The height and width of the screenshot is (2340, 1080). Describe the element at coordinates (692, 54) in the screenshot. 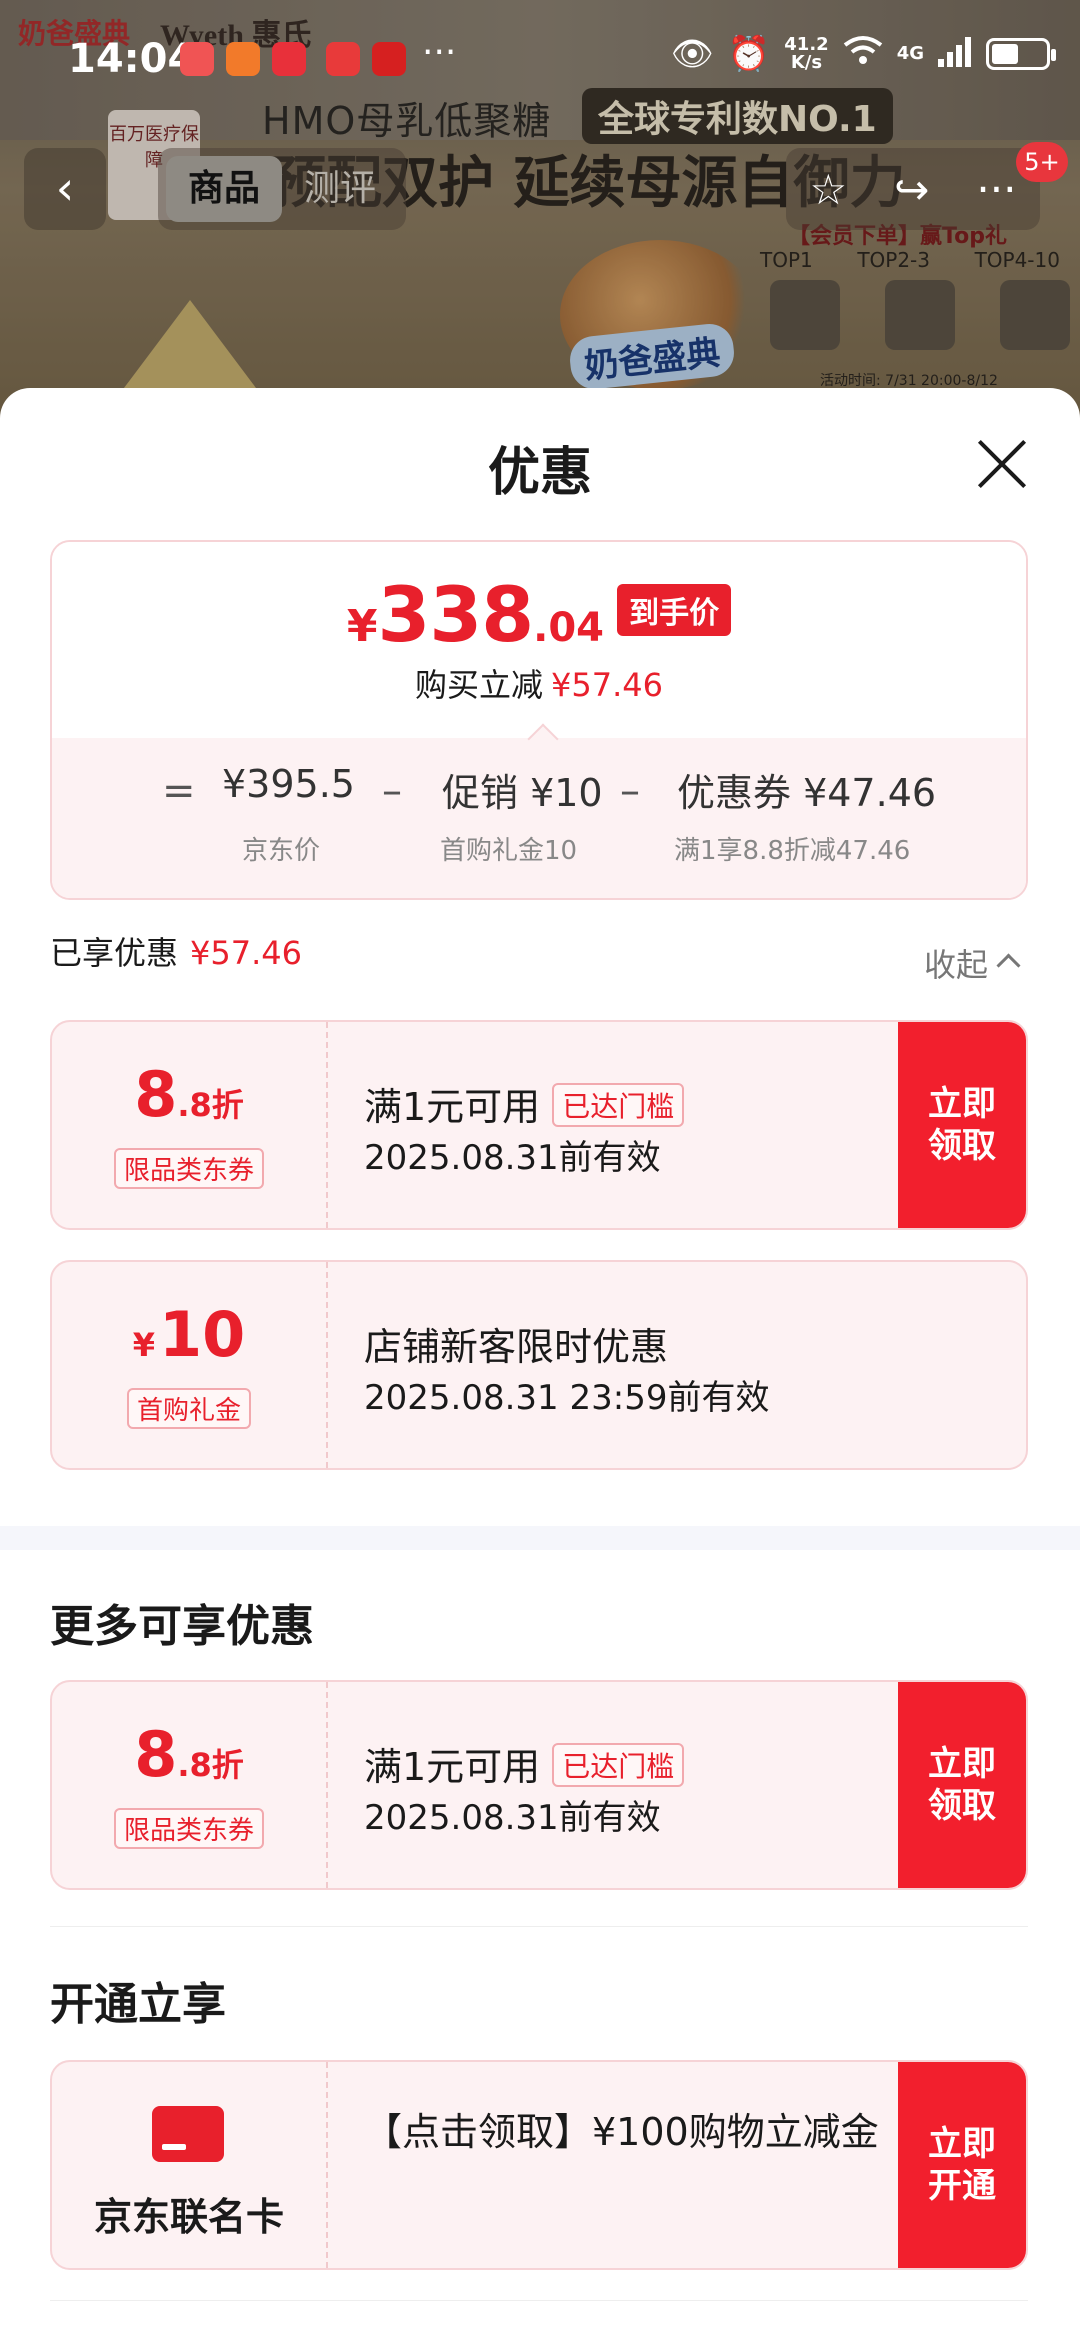

I see `eye-icon: 👁` at that location.